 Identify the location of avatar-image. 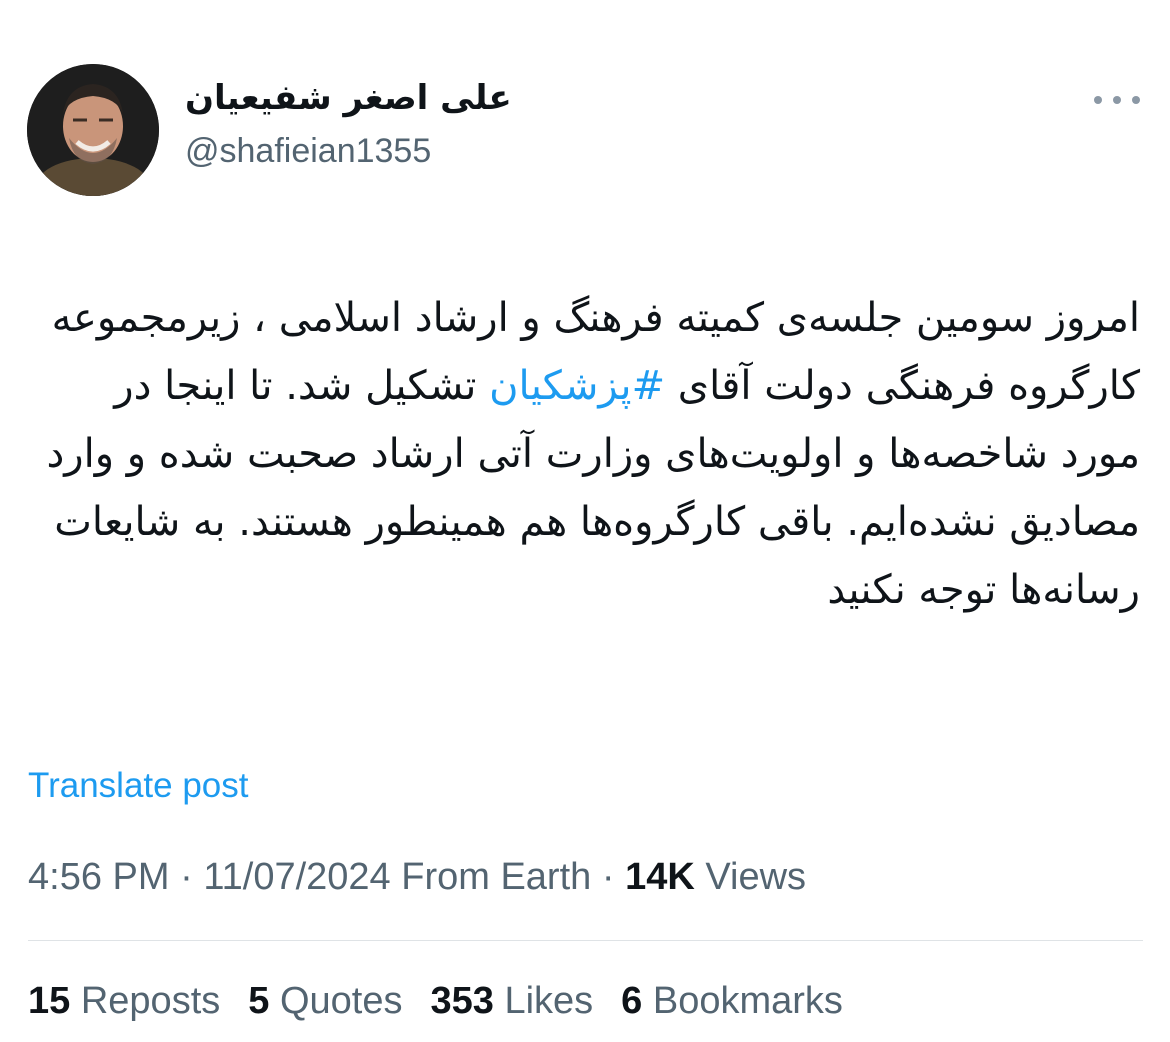
(93, 130).